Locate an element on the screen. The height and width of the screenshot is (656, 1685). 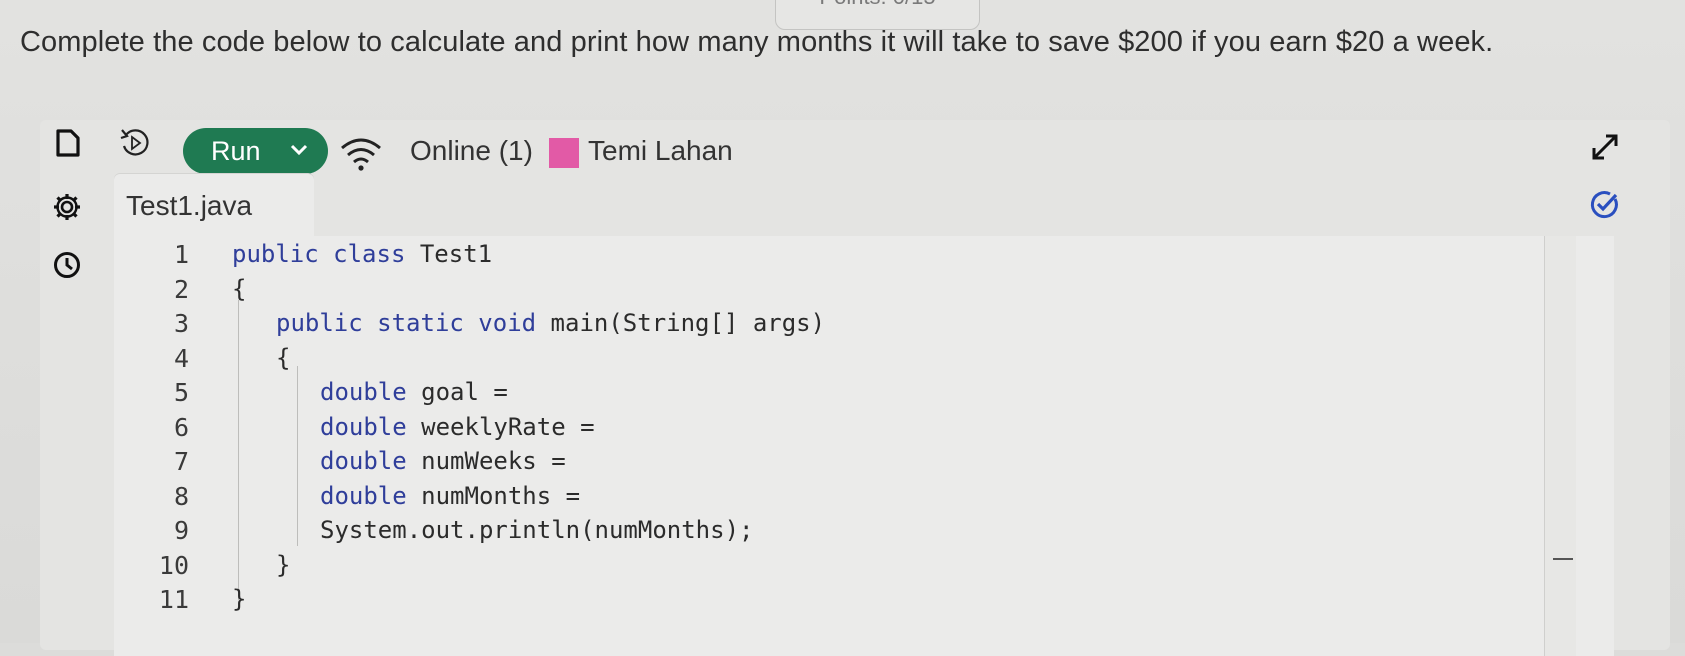
code-text: main(String[] args) is located at coordinates (681, 323).